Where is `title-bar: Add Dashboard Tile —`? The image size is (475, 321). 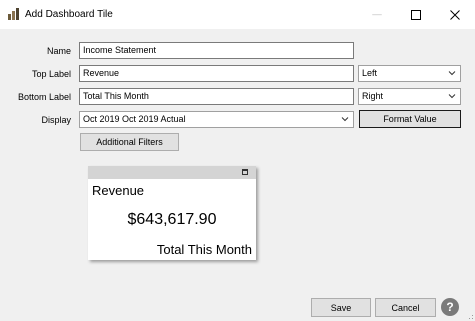
title-bar: Add Dashboard Tile — is located at coordinates (237, 14).